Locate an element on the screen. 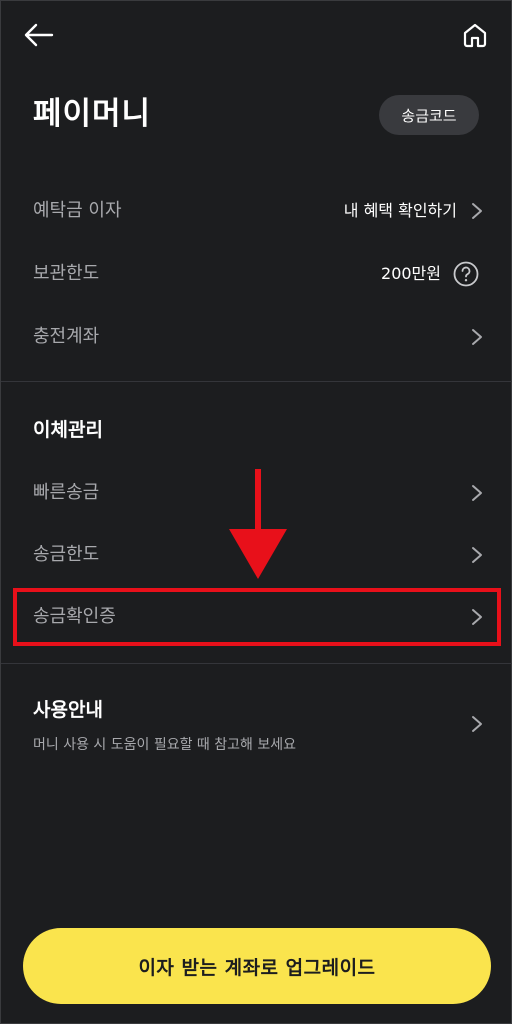 The width and height of the screenshot is (512, 1024). row-label: 송금한도 is located at coordinates (66, 554).